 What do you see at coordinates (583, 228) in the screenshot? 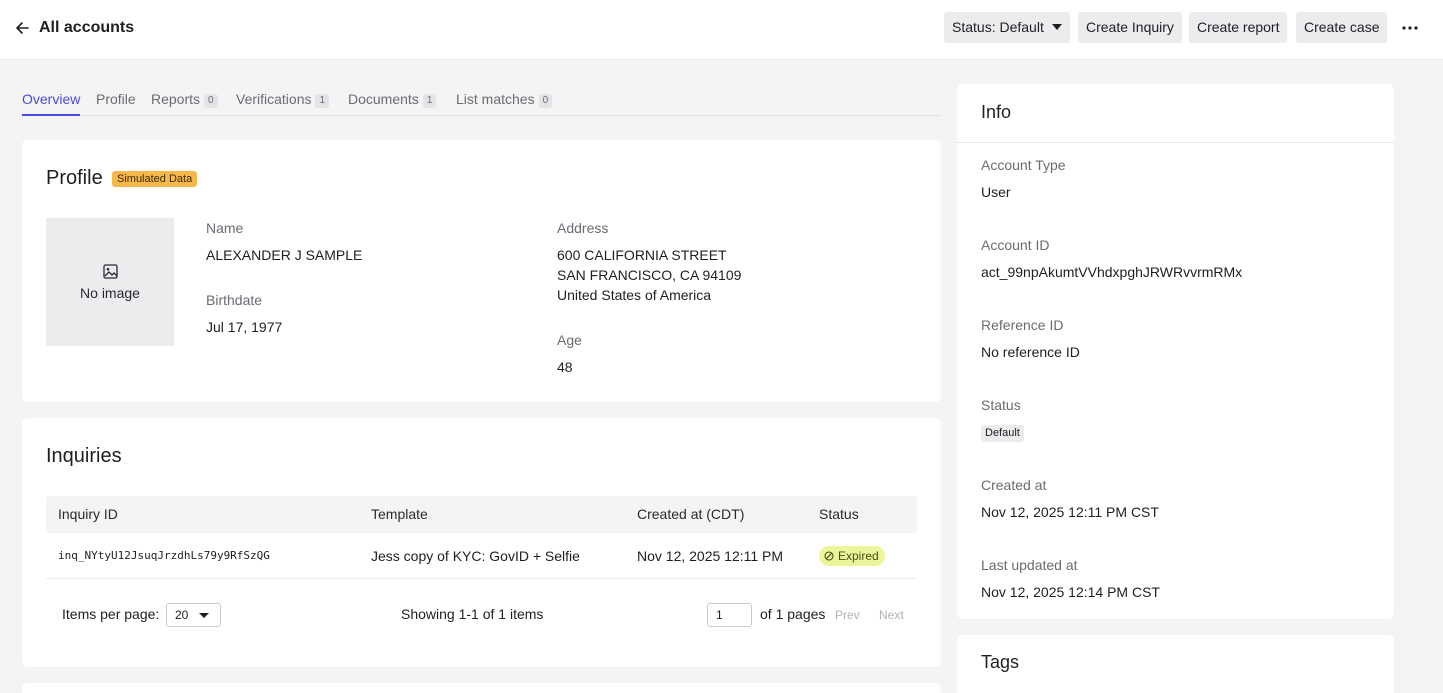
I see `address-label: Address` at bounding box center [583, 228].